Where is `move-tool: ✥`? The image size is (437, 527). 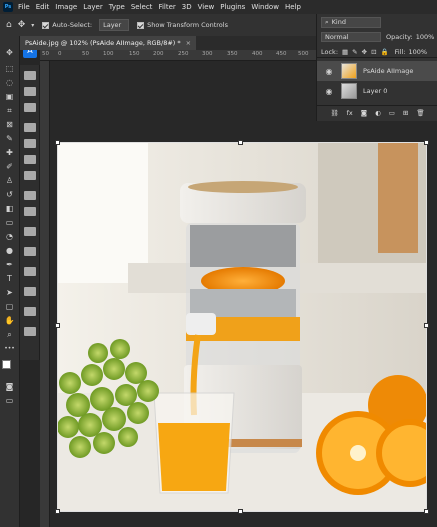
move-tool: ✥ is located at coordinates (9, 53).